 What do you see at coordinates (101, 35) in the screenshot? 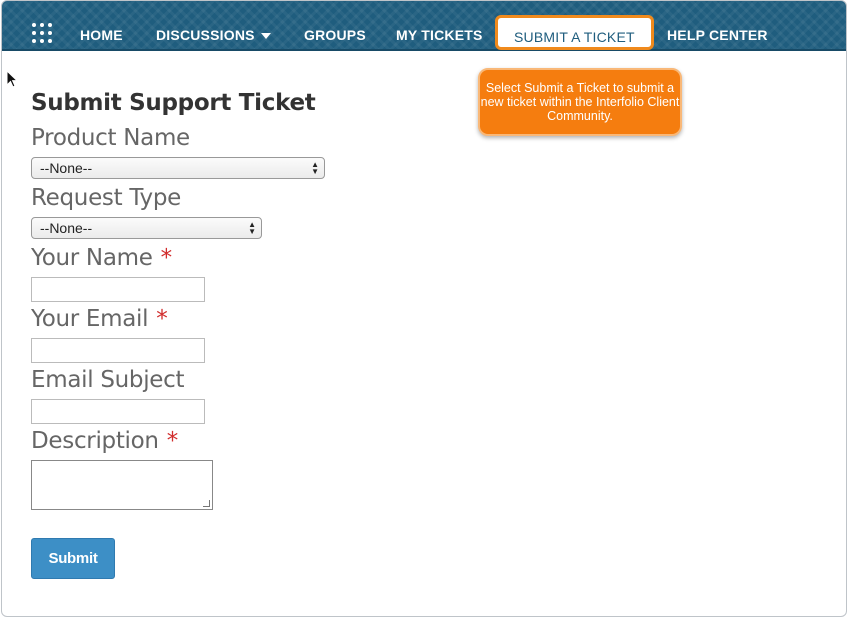
I see `nav-home: HOME` at bounding box center [101, 35].